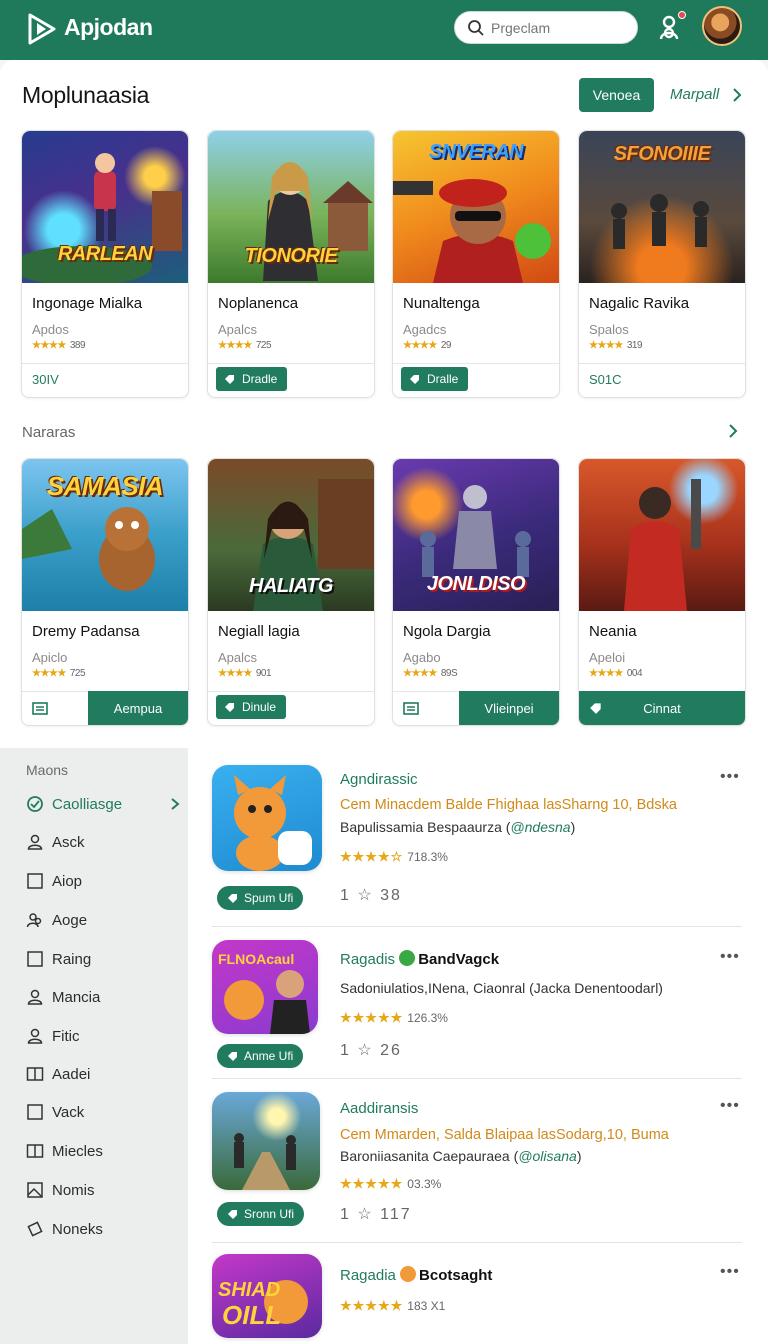 The image size is (768, 1344). I want to click on get-button: Spum Ufi, so click(260, 898).